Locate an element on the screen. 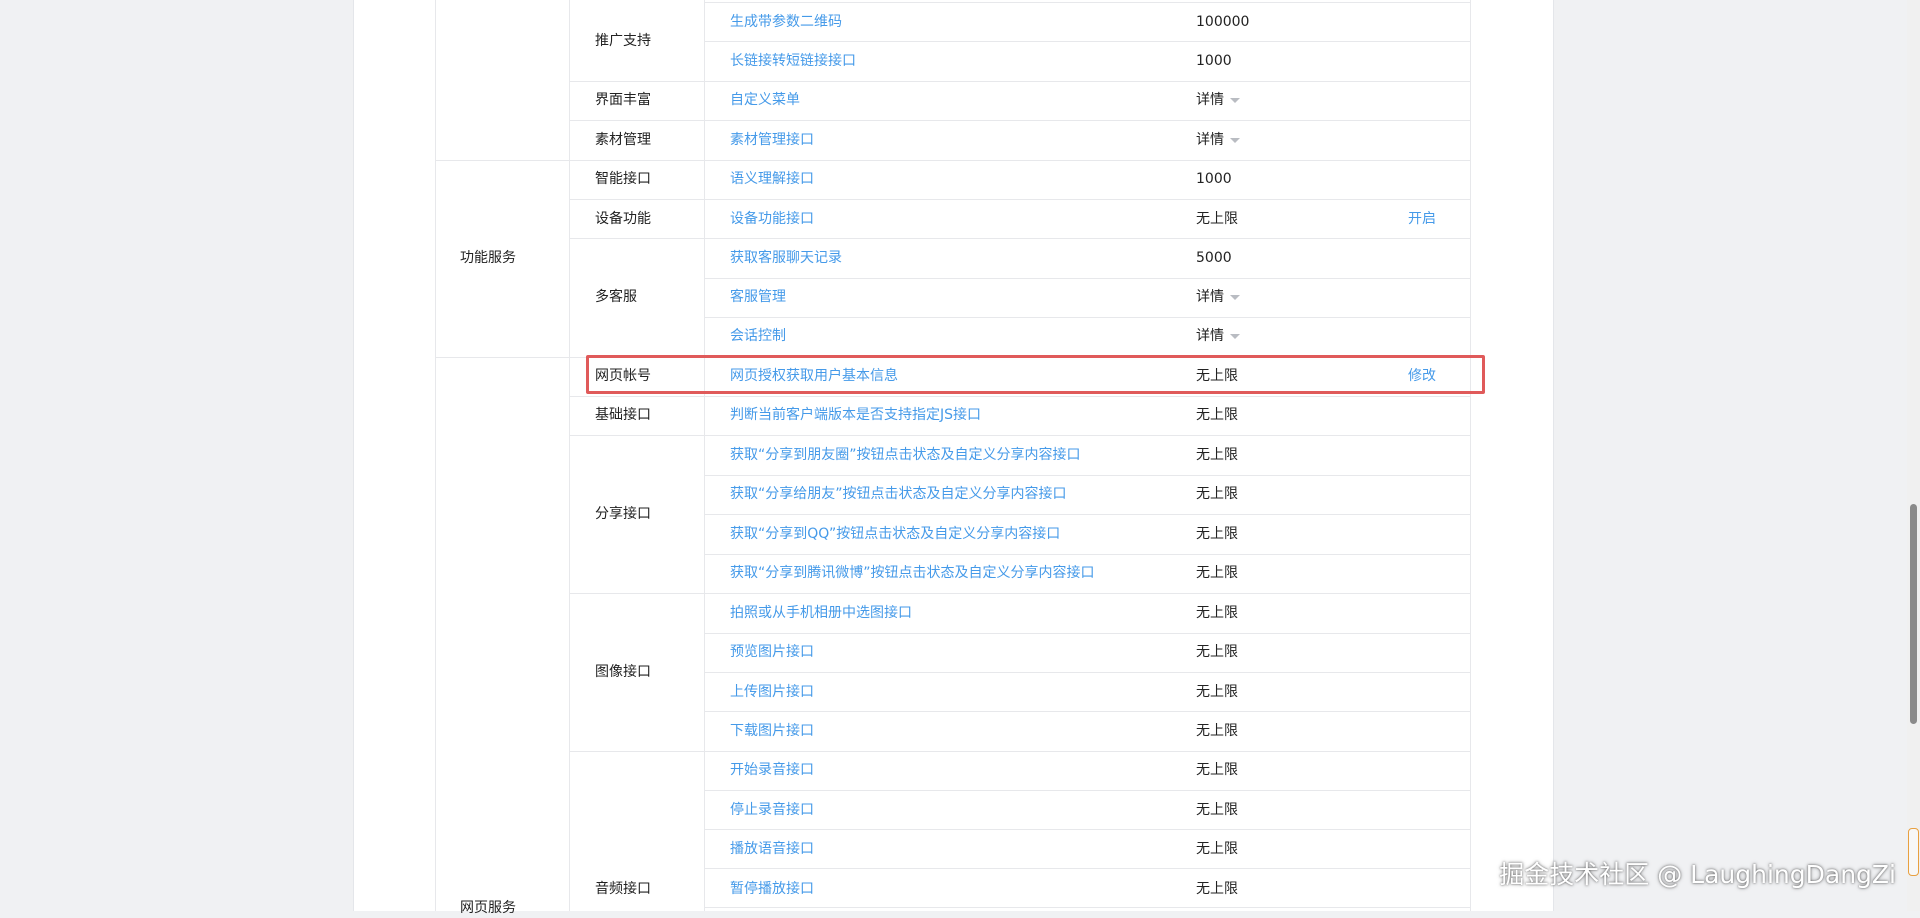  api-link: 获取“分享到朋友圈”按钮点击状态及自定义分享内容接口 is located at coordinates (905, 455).